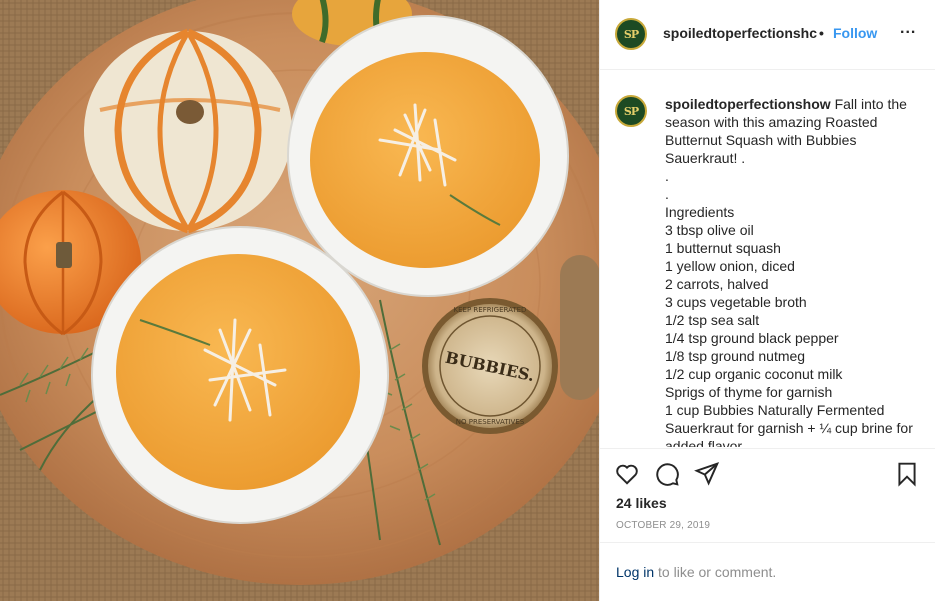 This screenshot has height=601, width=935. I want to click on caption-line: 1/2 tsp sea salt, so click(712, 320).